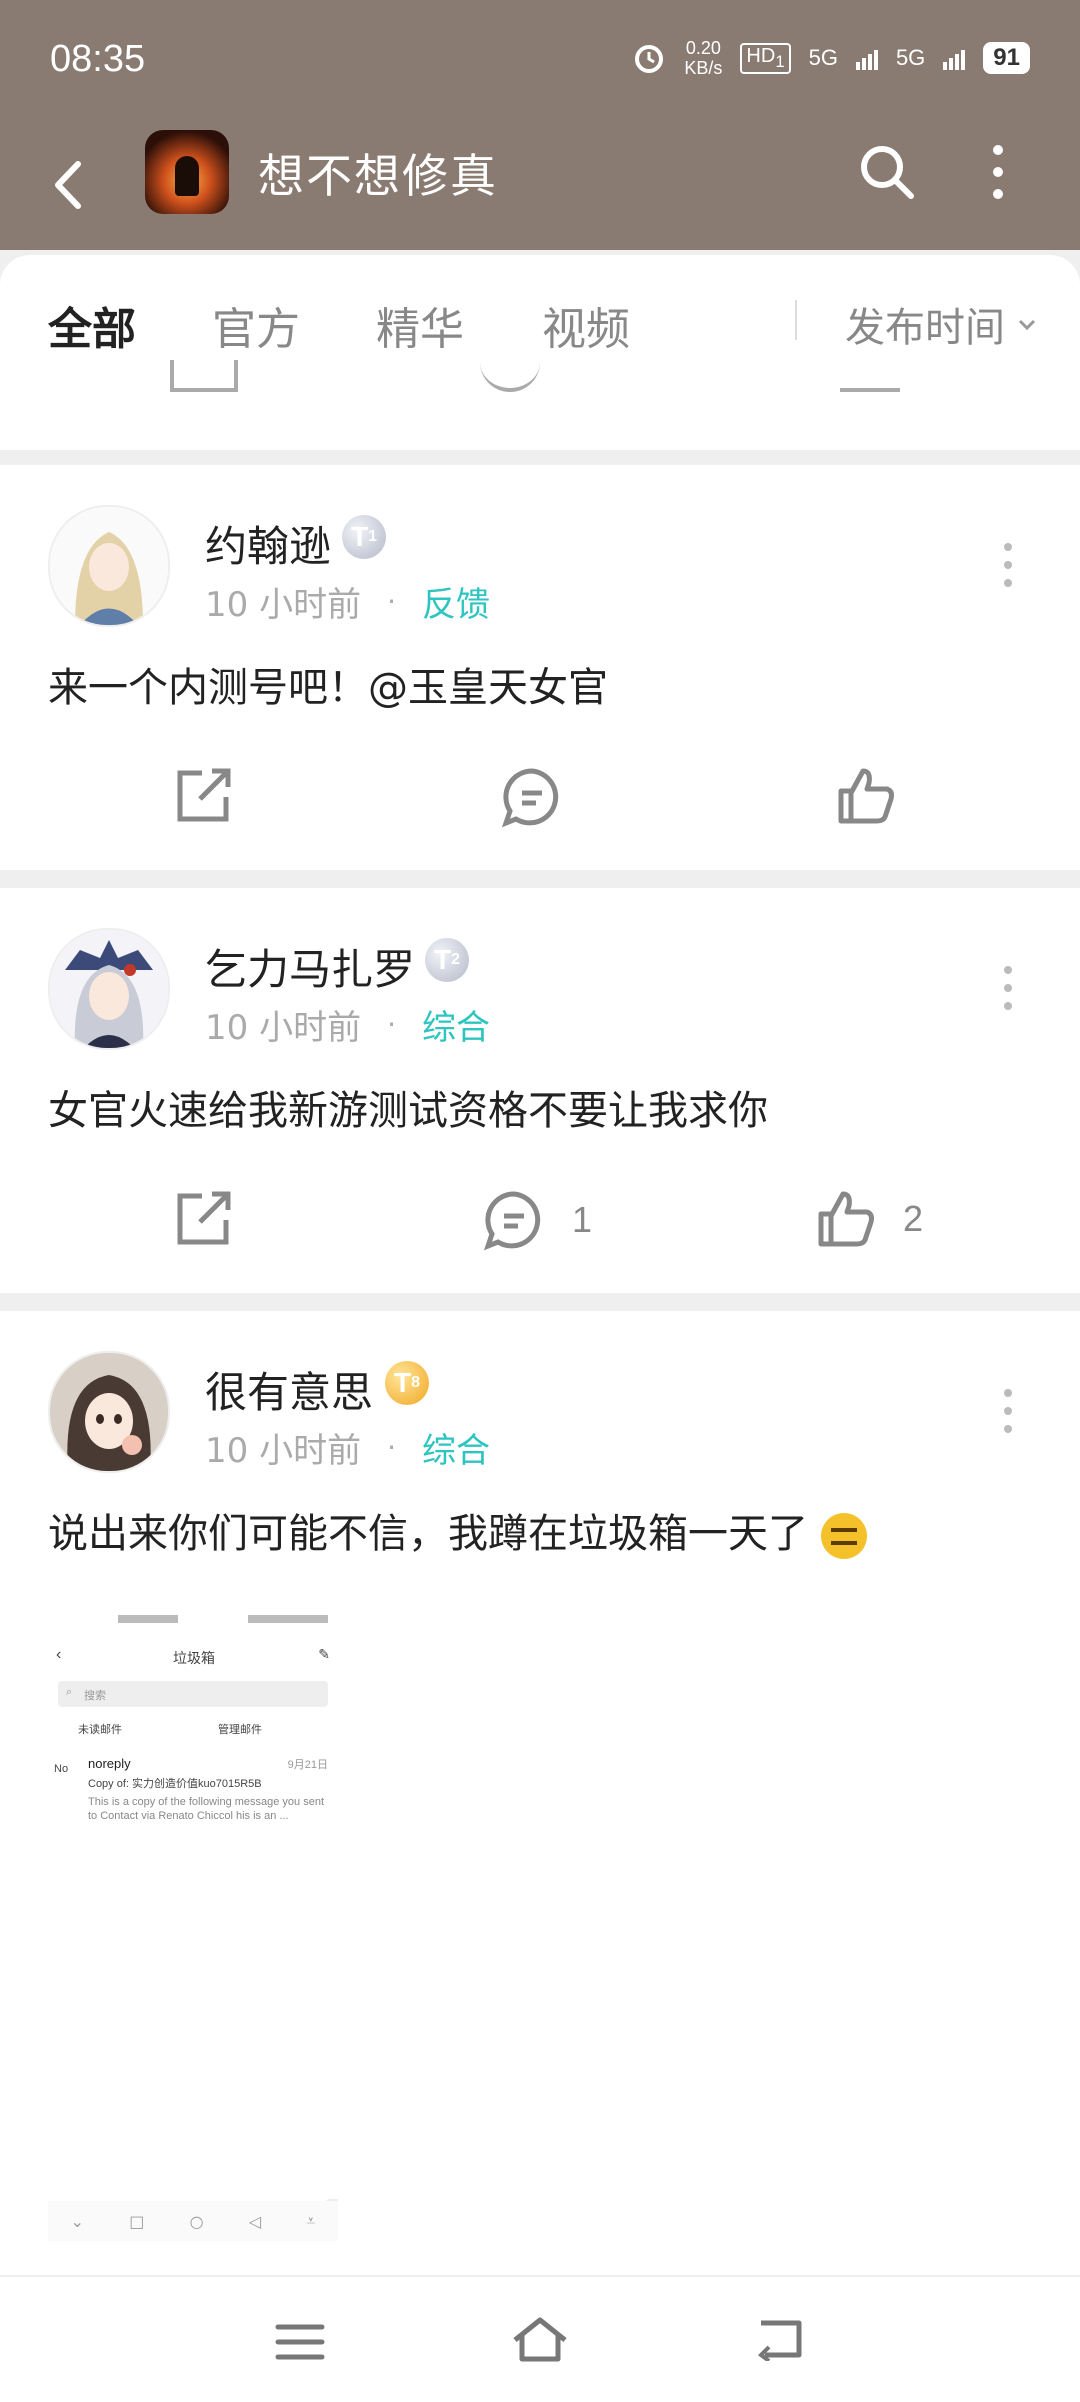  Describe the element at coordinates (193, 1694) in the screenshot. I see `thumb-search: ⌕ 搜索` at that location.